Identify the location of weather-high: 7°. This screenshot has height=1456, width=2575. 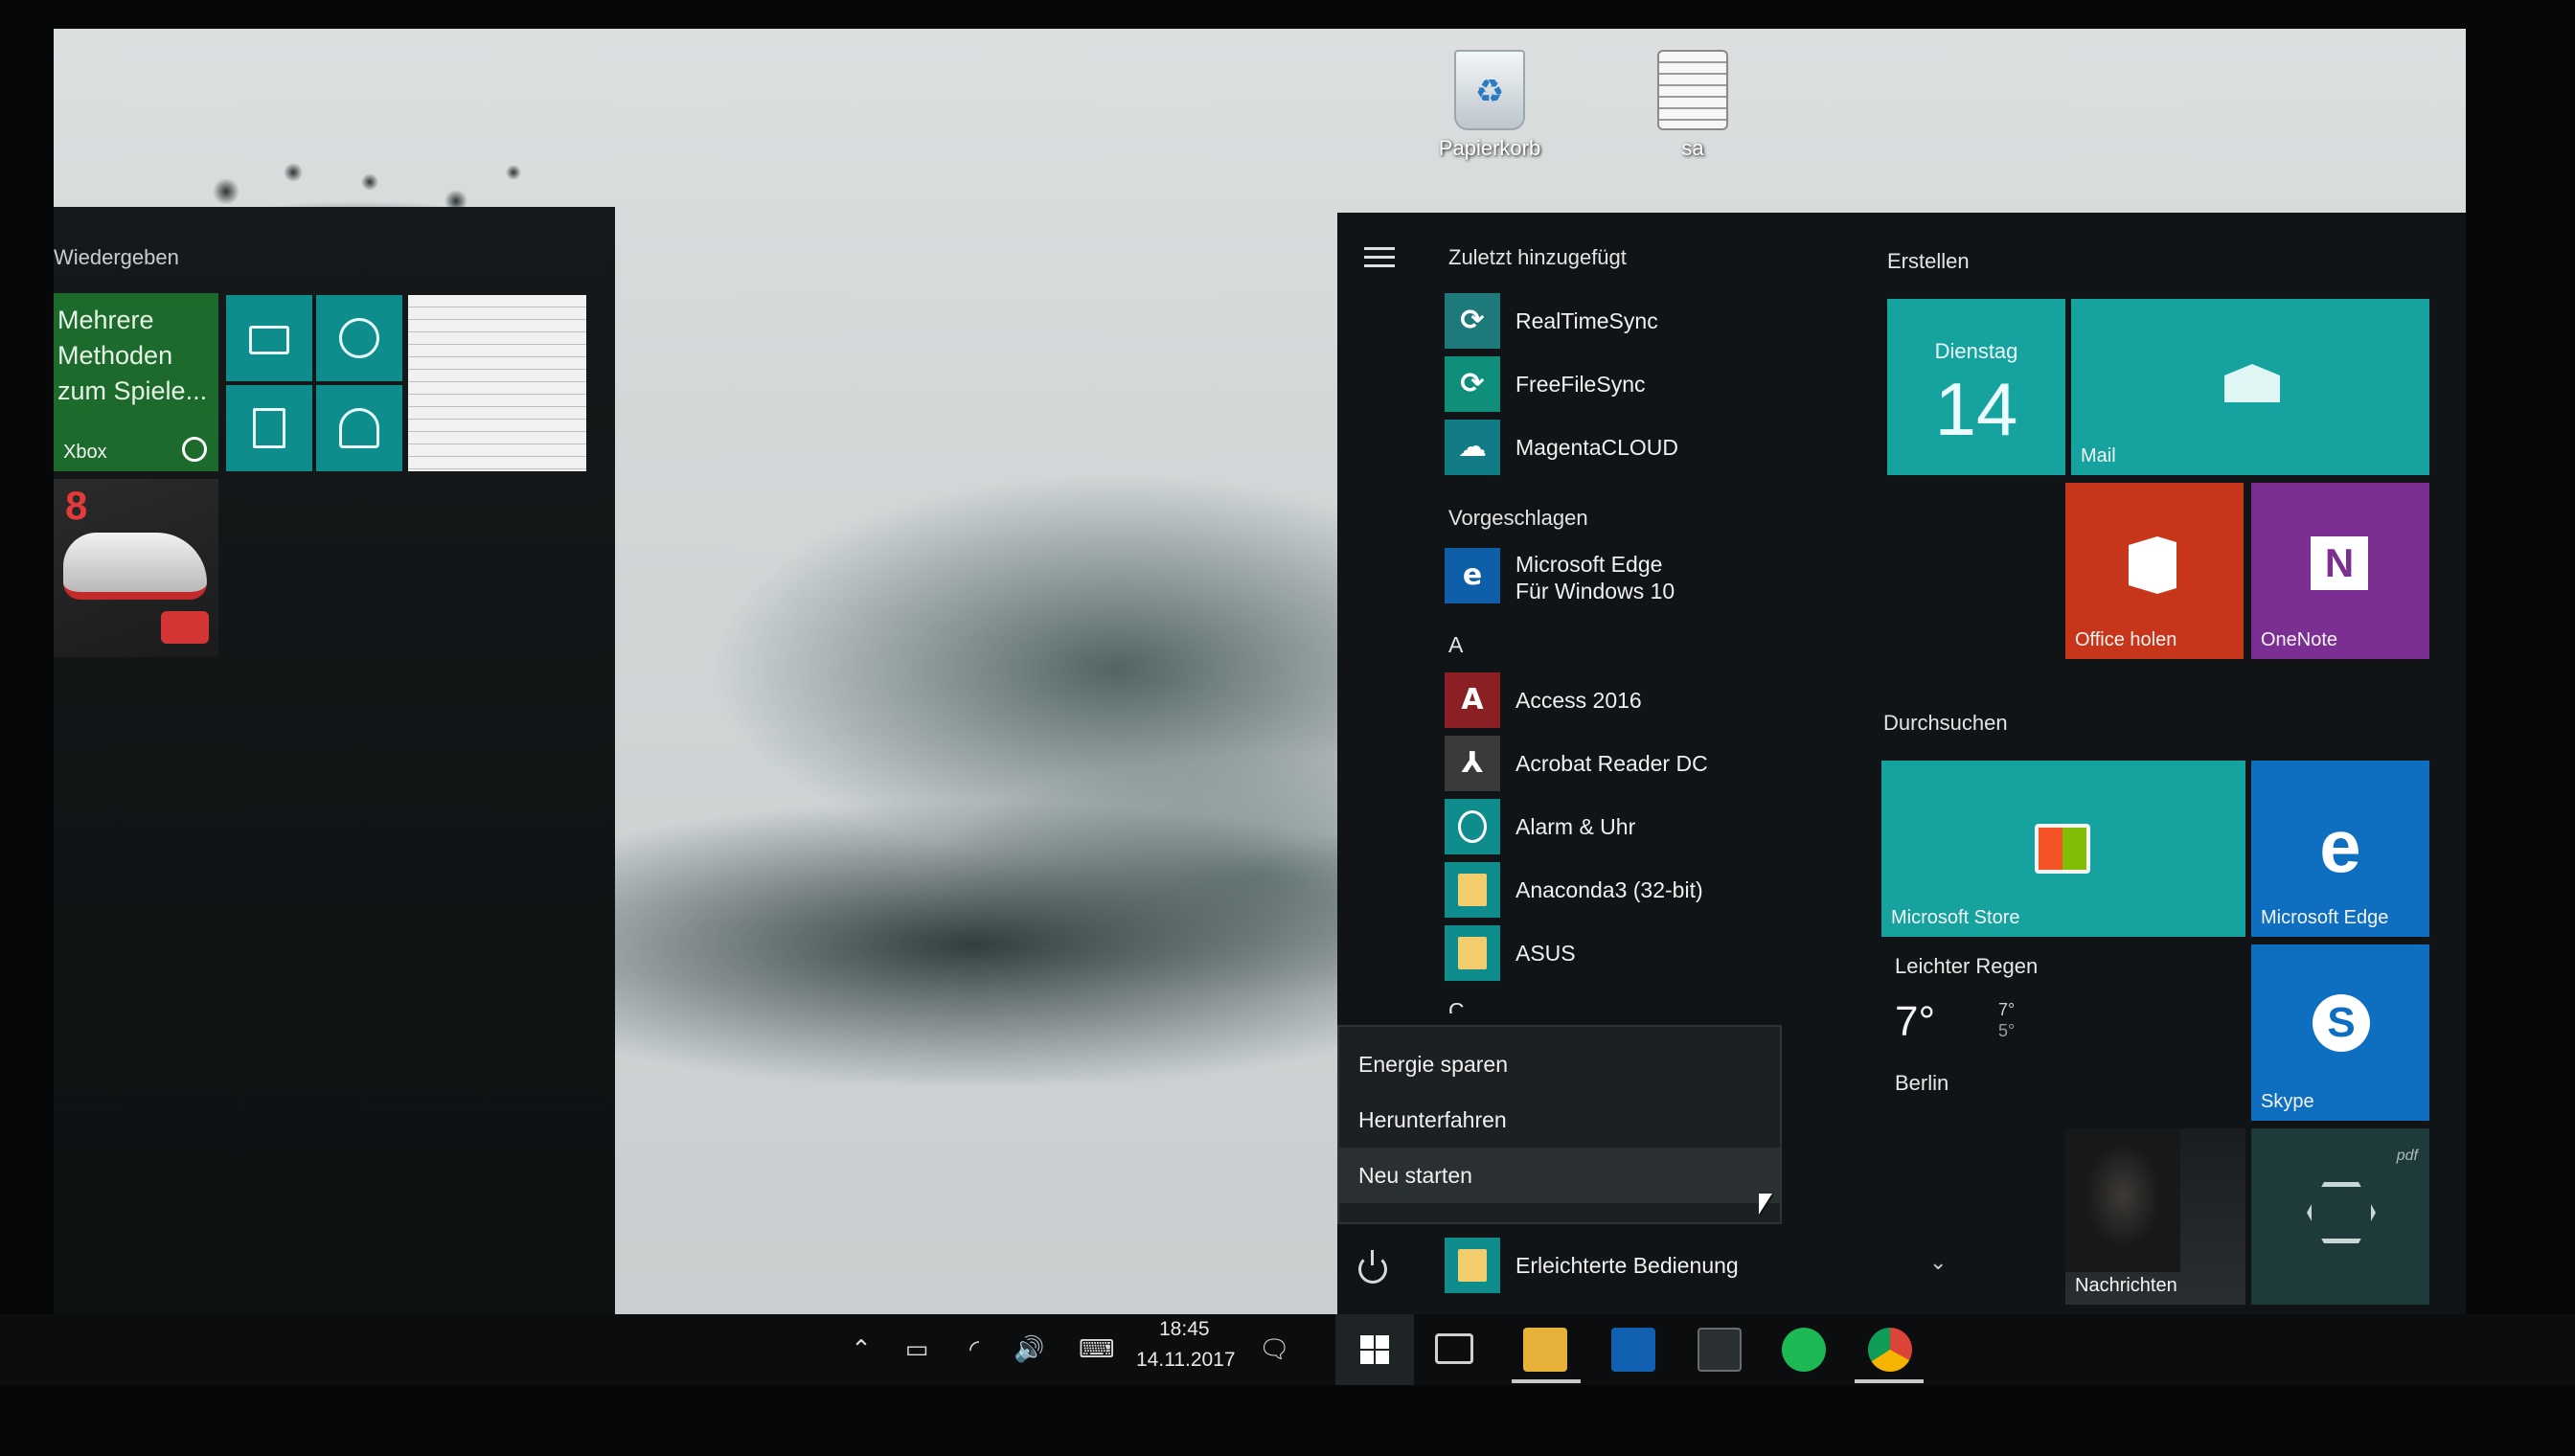
(2007, 1009).